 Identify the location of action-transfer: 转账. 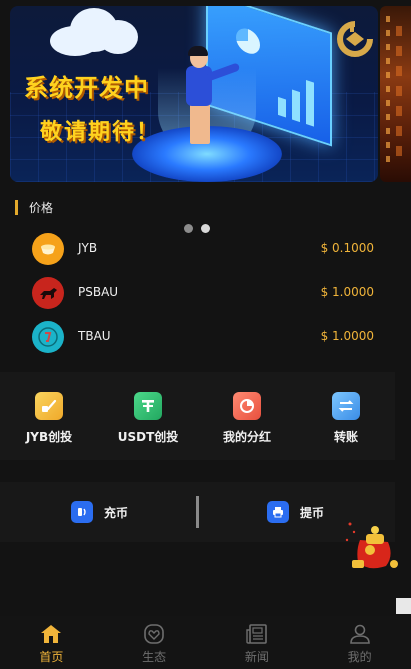
(346, 418).